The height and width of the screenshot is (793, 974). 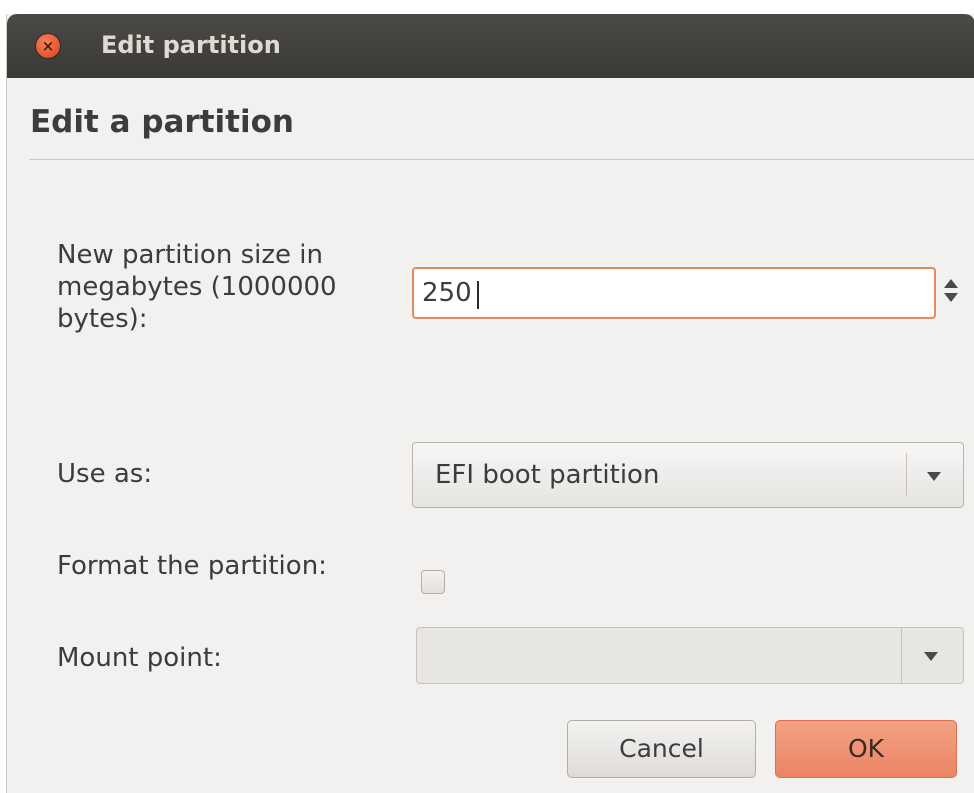 I want to click on cancel-button: Cancel, so click(x=661, y=749).